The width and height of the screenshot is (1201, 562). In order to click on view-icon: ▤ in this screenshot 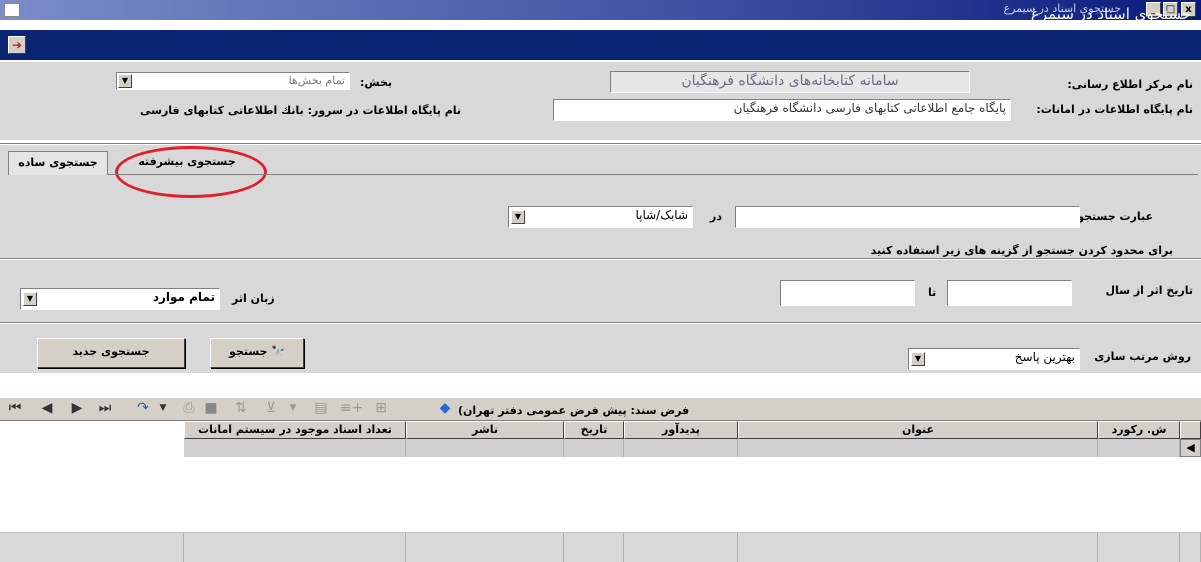, I will do `click(321, 408)`.